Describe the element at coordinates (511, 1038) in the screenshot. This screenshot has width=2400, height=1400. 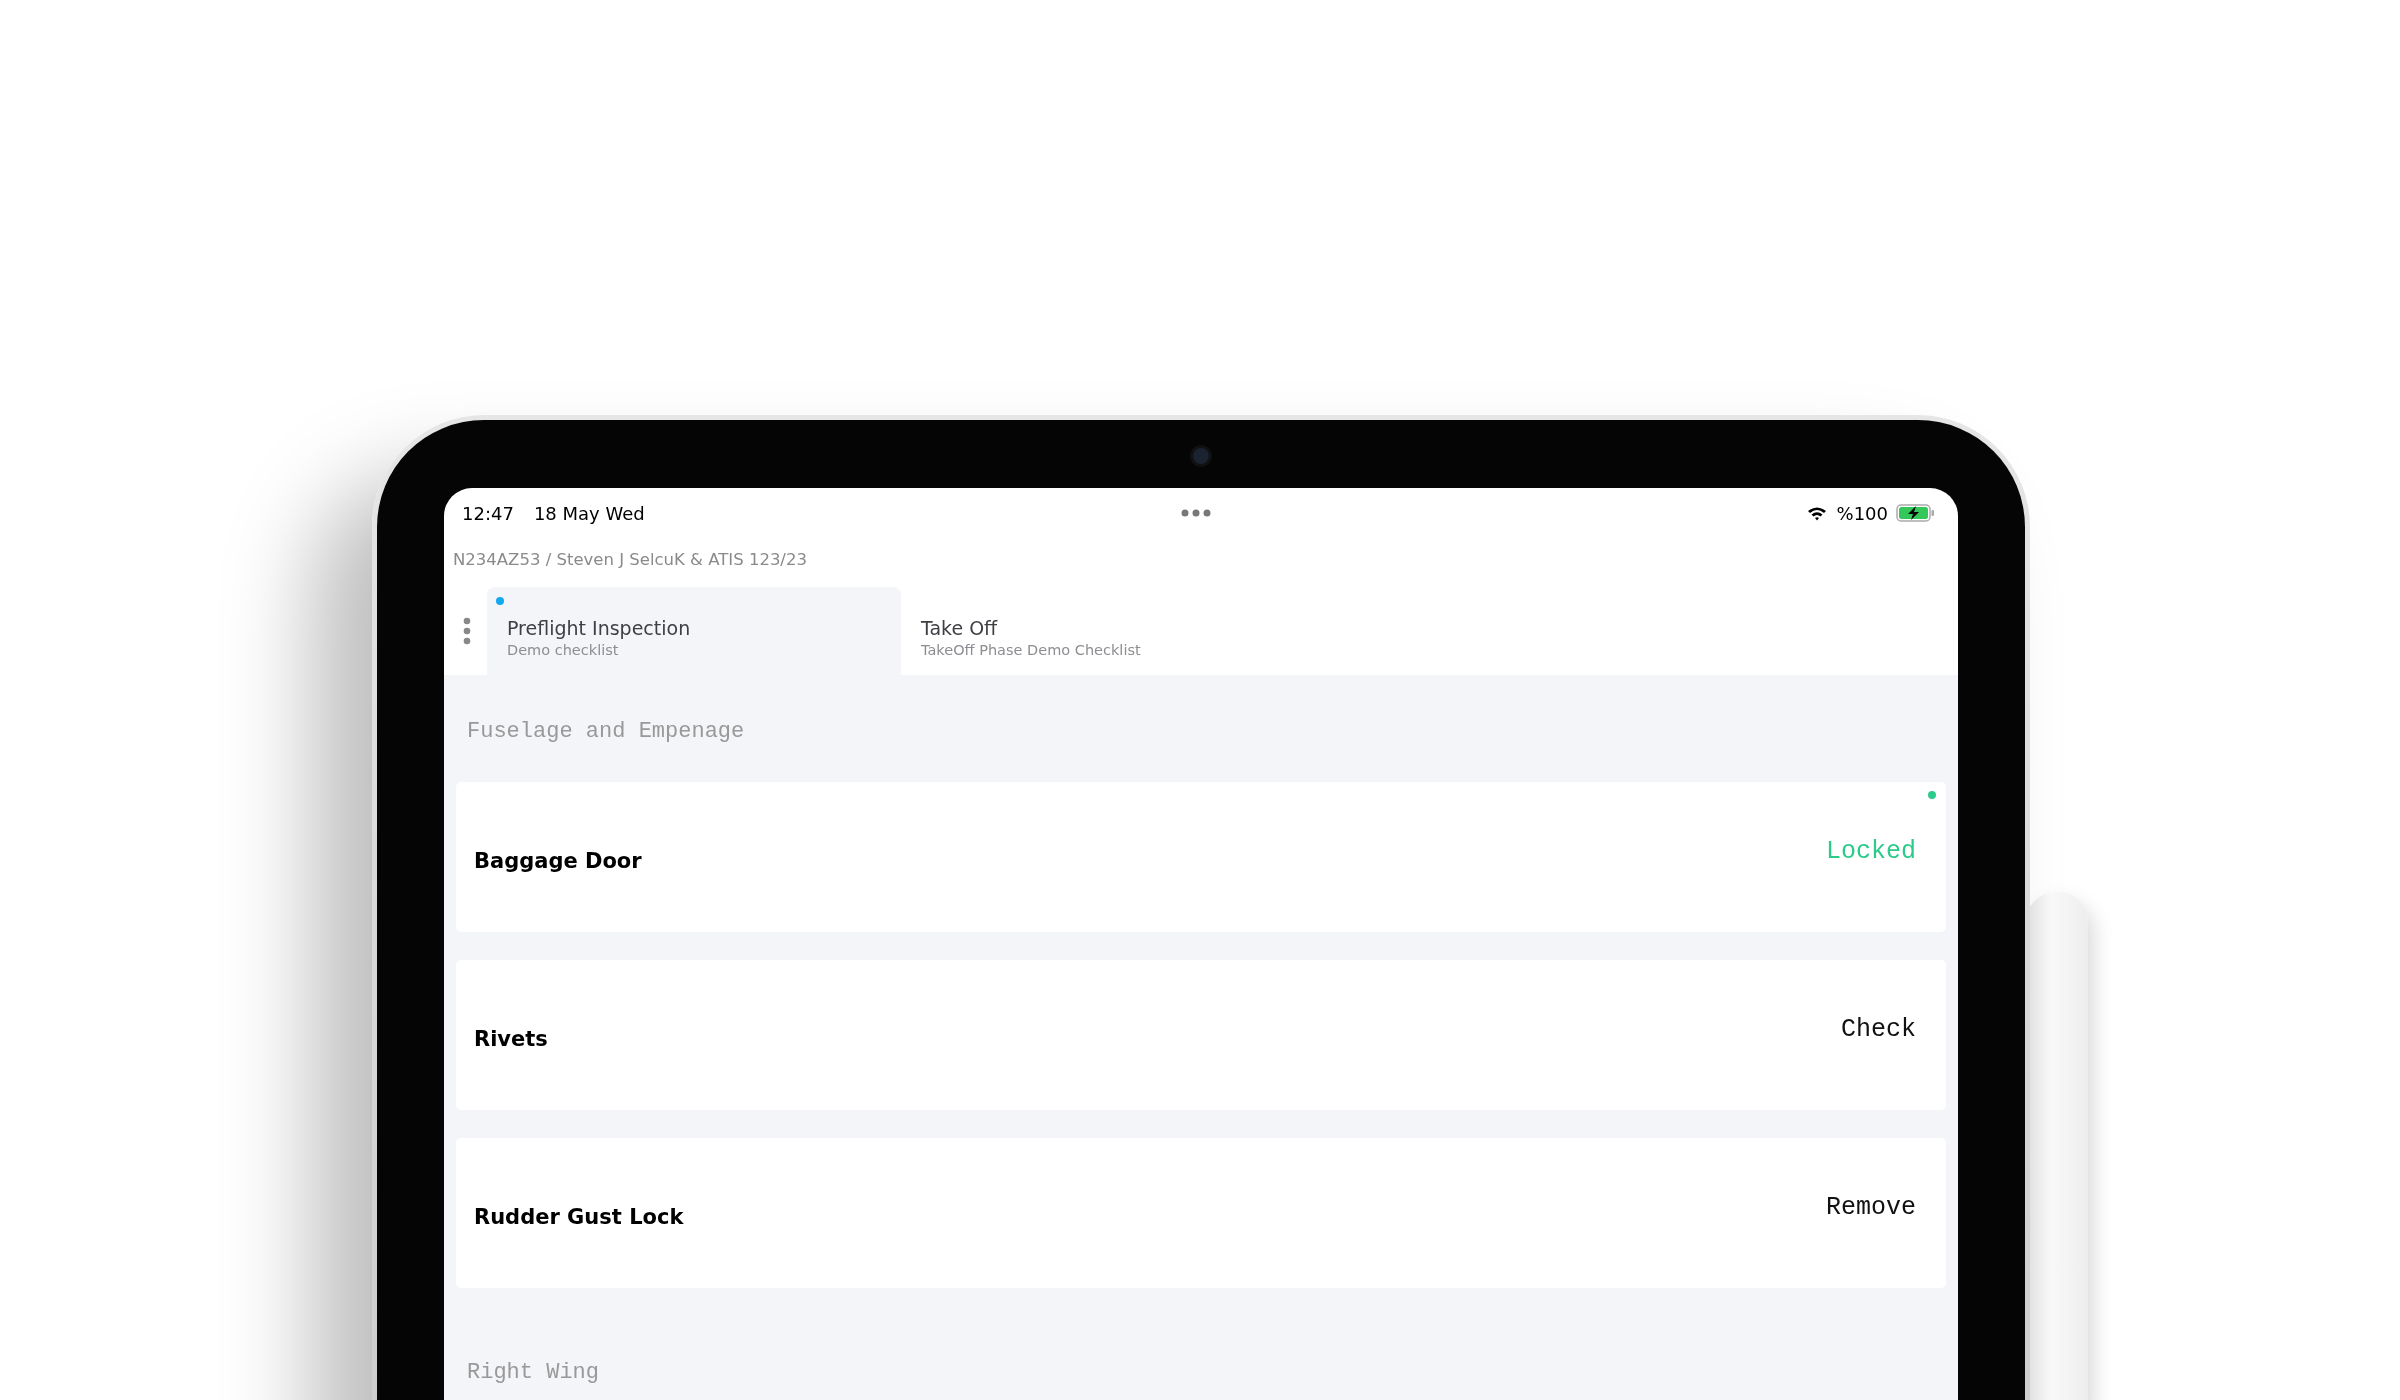
I see `item-label: Rivets` at that location.